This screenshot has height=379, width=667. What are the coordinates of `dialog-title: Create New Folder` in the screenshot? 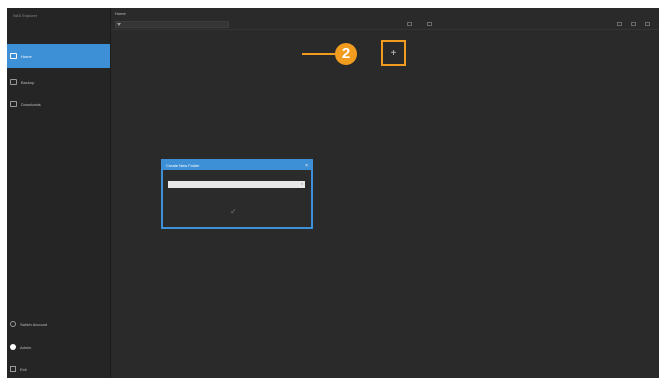 It's located at (183, 165).